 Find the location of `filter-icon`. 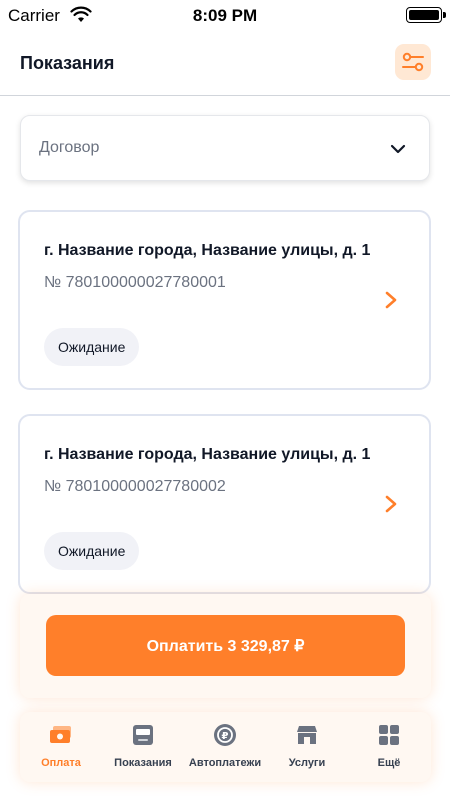

filter-icon is located at coordinates (413, 62).